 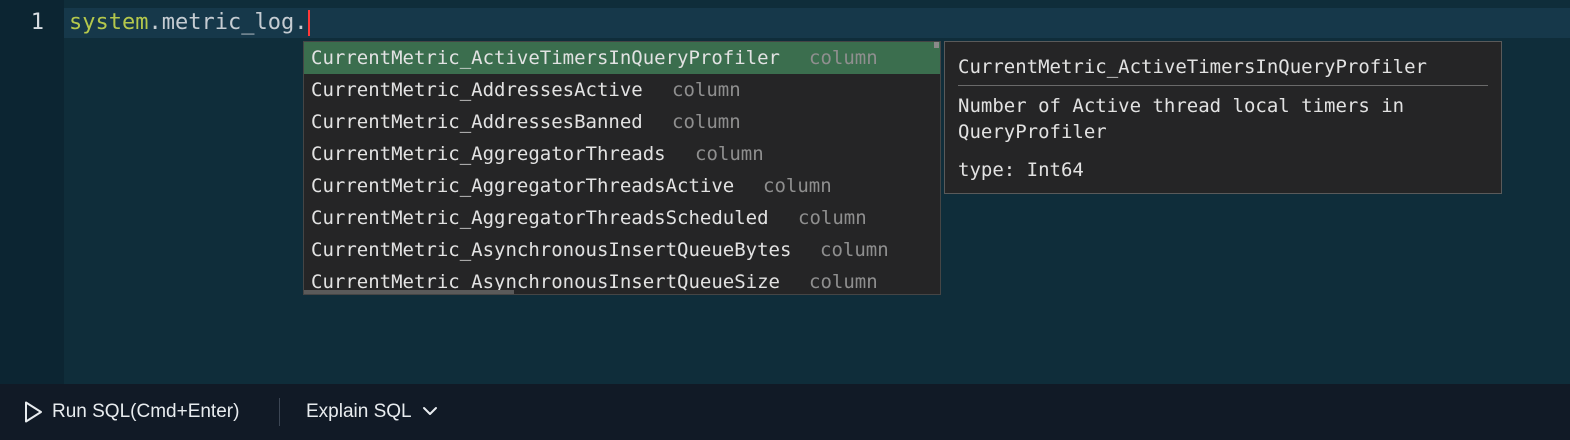 What do you see at coordinates (430, 412) in the screenshot?
I see `chevron-down-icon` at bounding box center [430, 412].